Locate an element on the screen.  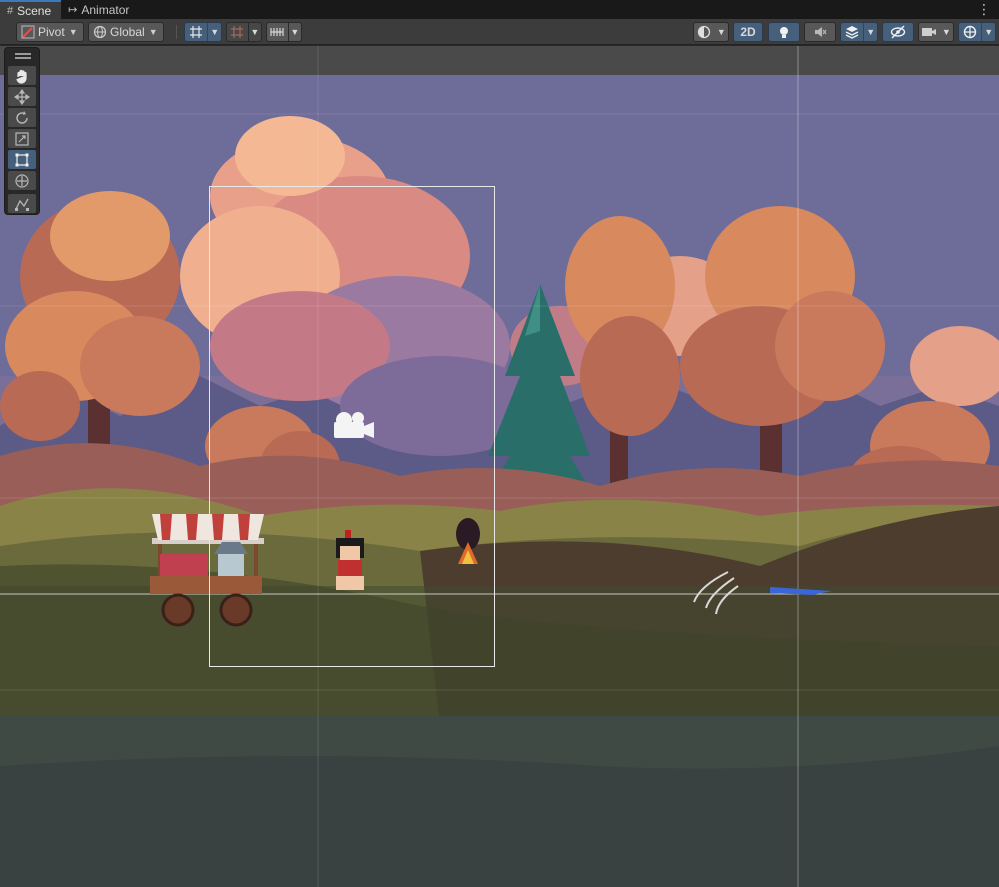
global-label: Global is located at coordinates (127, 32).